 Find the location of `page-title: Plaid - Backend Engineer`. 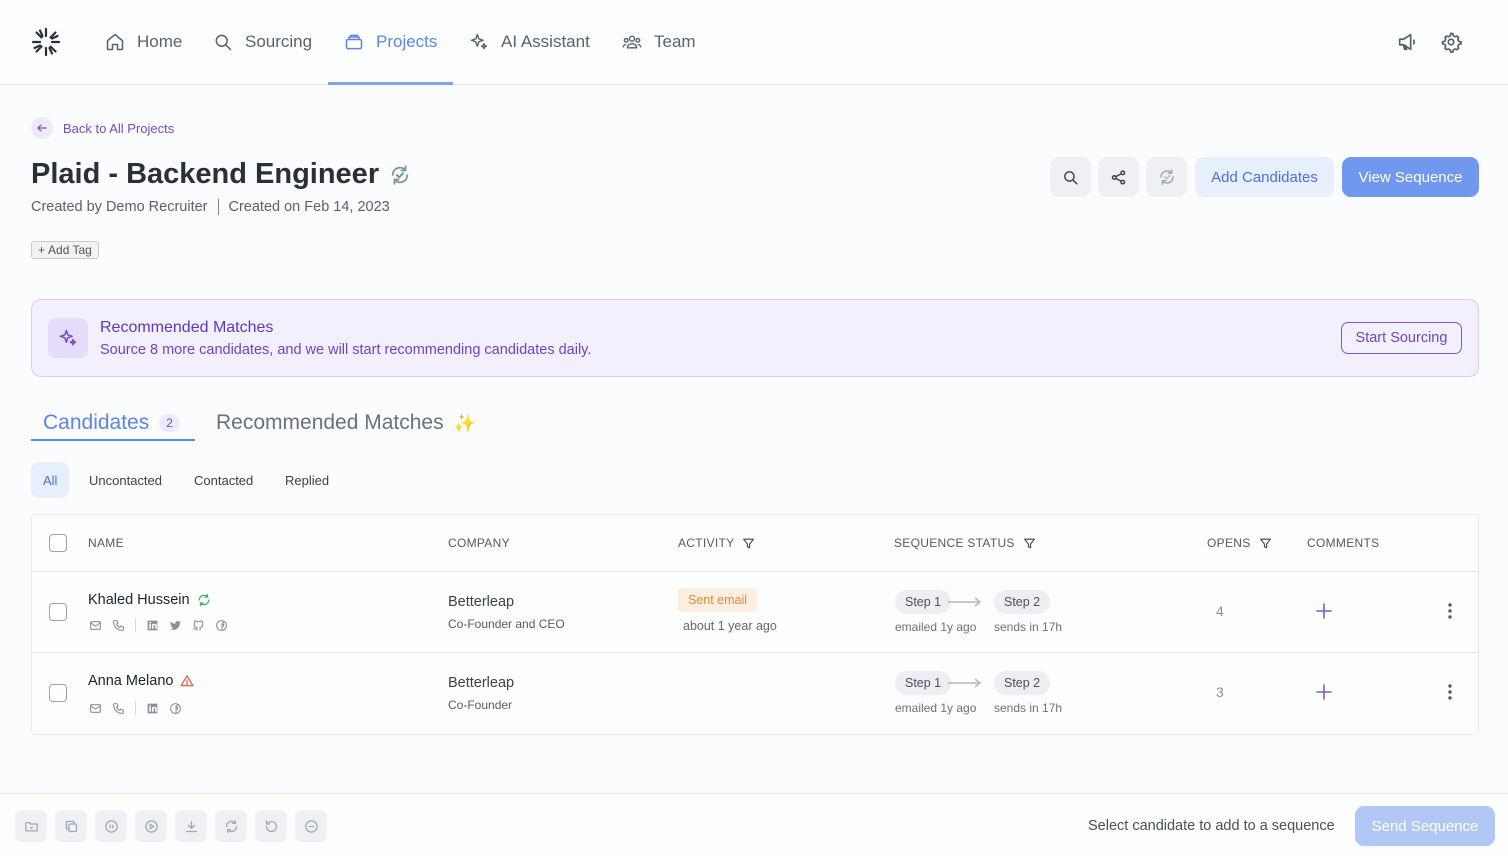

page-title: Plaid - Backend Engineer is located at coordinates (221, 174).